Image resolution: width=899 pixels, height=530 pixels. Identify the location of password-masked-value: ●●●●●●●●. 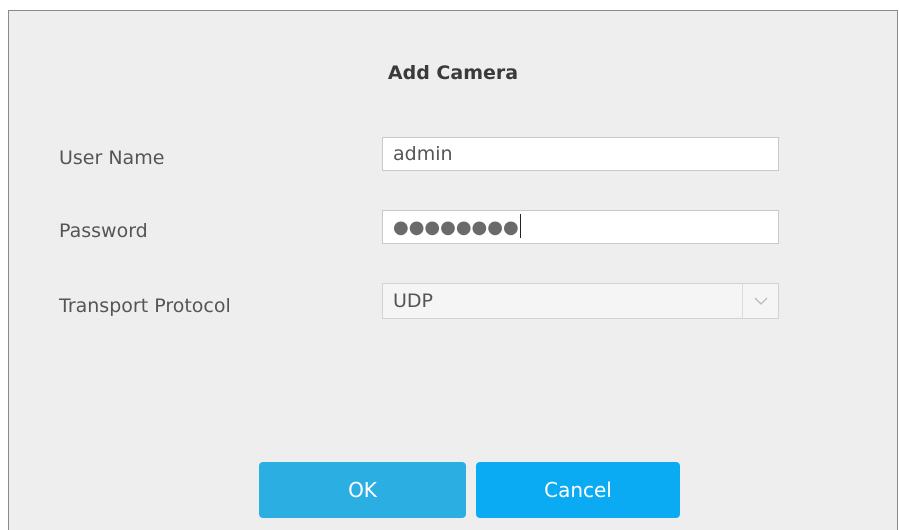
(456, 227).